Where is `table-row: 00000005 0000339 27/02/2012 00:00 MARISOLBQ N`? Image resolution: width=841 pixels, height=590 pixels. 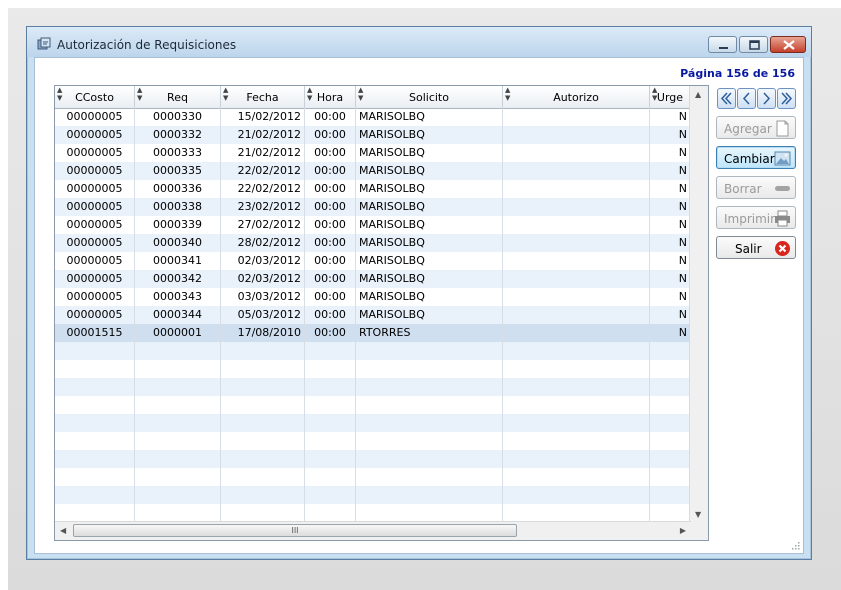 table-row: 00000005 0000339 27/02/2012 00:00 MARISOLBQ N is located at coordinates (373, 225).